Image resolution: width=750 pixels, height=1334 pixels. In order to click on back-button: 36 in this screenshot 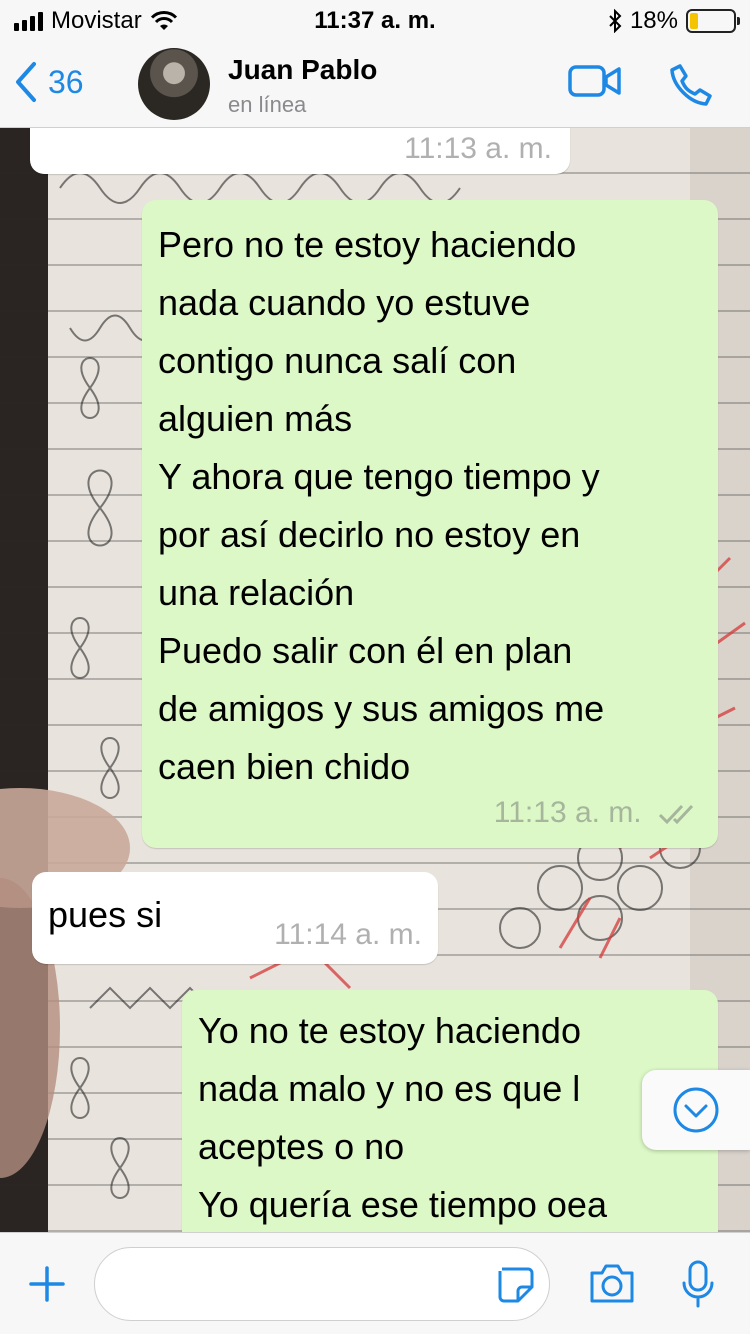, I will do `click(49, 82)`.